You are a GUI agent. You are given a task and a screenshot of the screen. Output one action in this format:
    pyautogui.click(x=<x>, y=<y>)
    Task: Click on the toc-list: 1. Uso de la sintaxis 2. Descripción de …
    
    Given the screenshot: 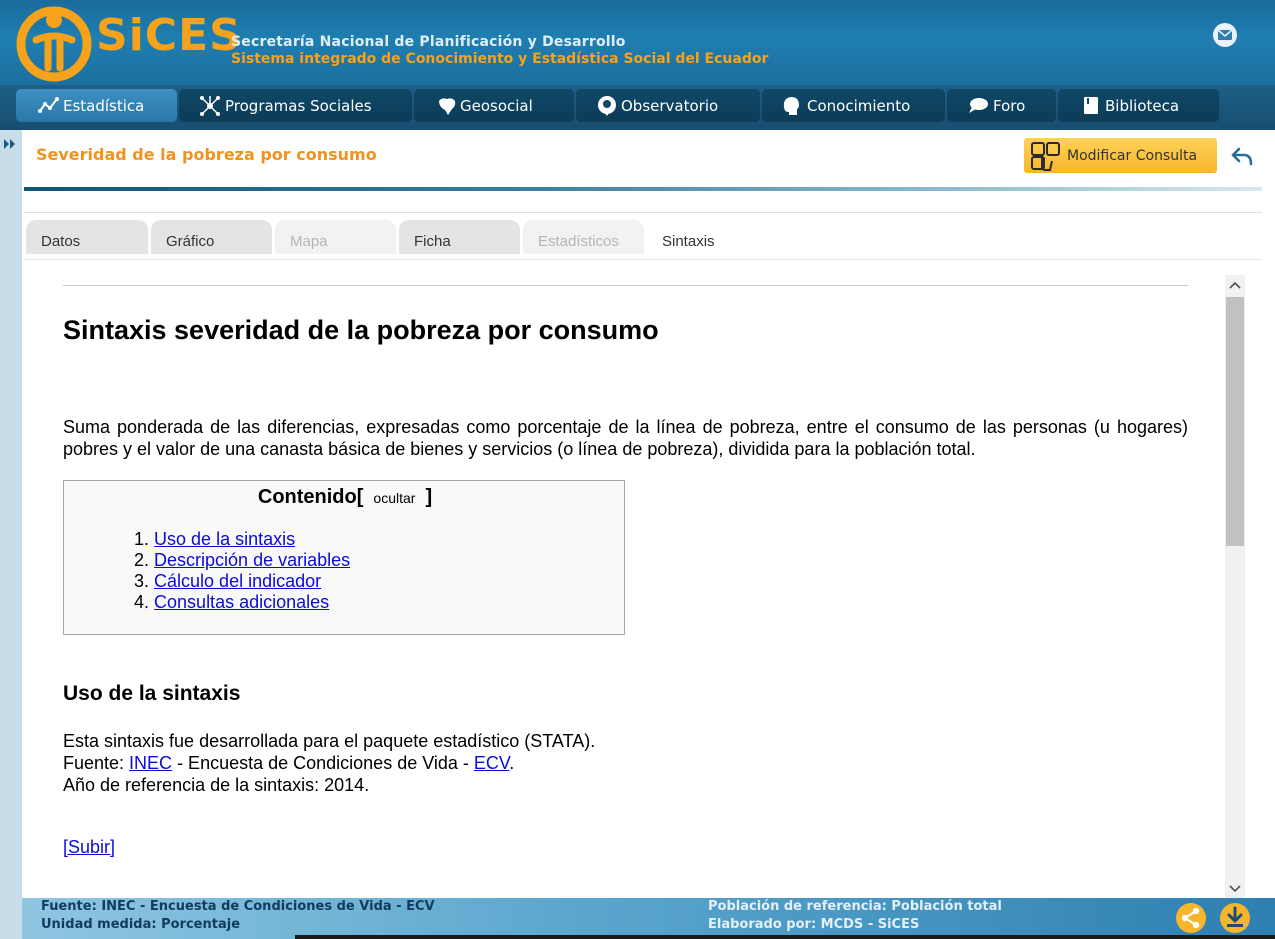 What is the action you would take?
    pyautogui.click(x=242, y=571)
    